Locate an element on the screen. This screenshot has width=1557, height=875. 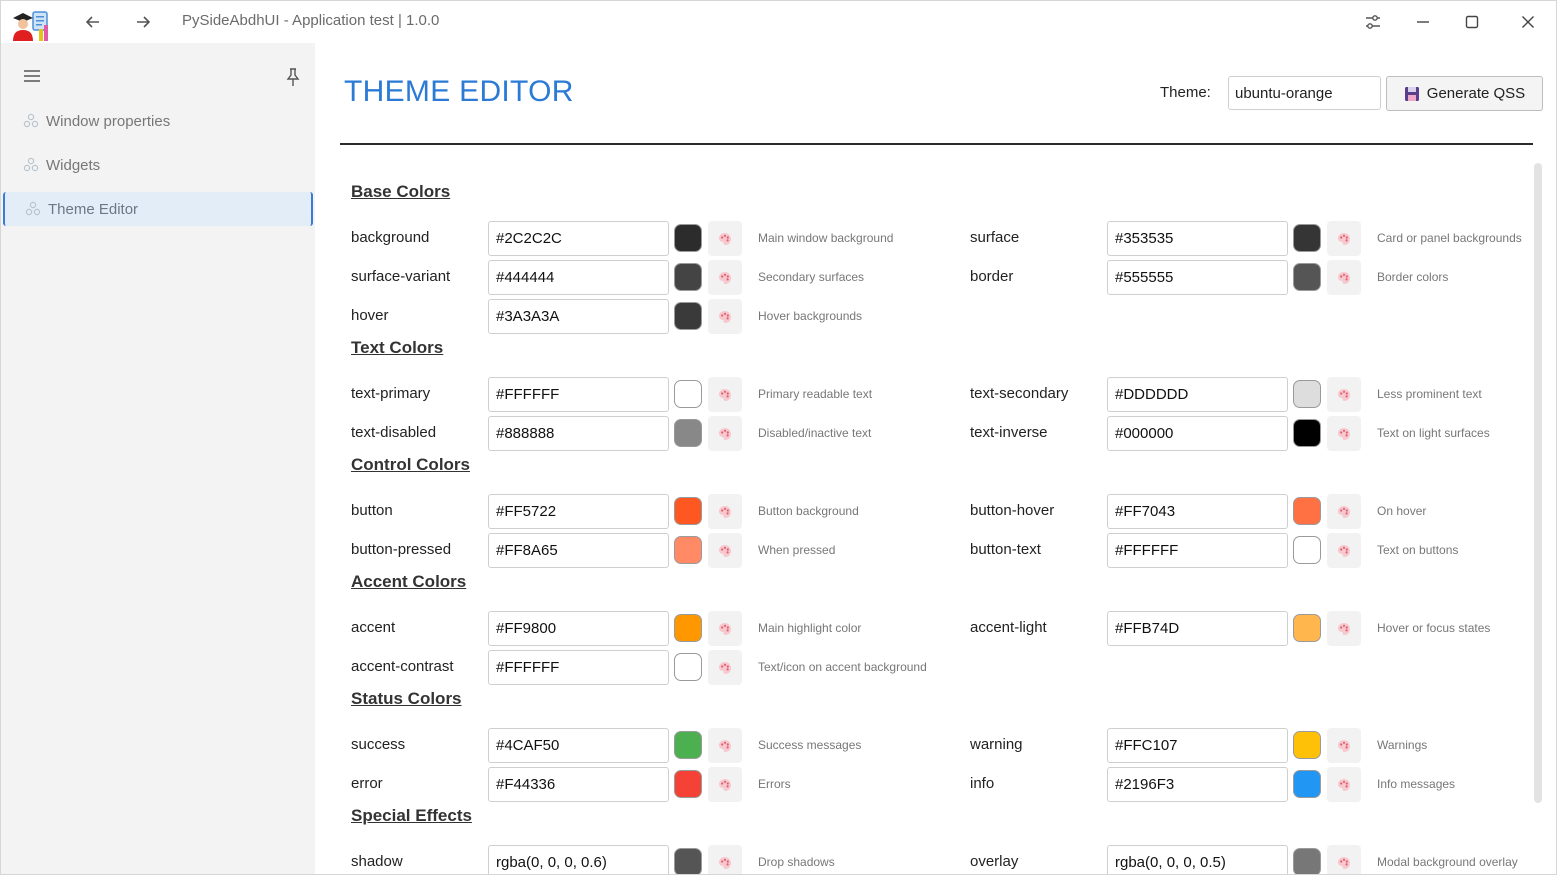
color-description: Modal background overlay is located at coordinates (1447, 862).